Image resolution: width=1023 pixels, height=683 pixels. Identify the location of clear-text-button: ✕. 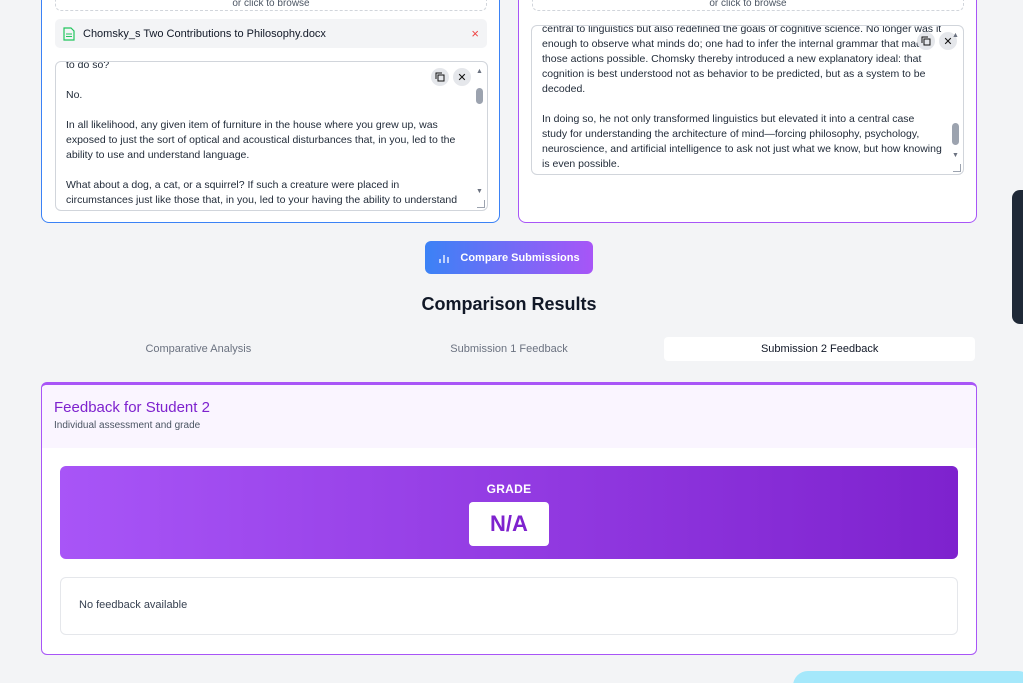
(462, 77).